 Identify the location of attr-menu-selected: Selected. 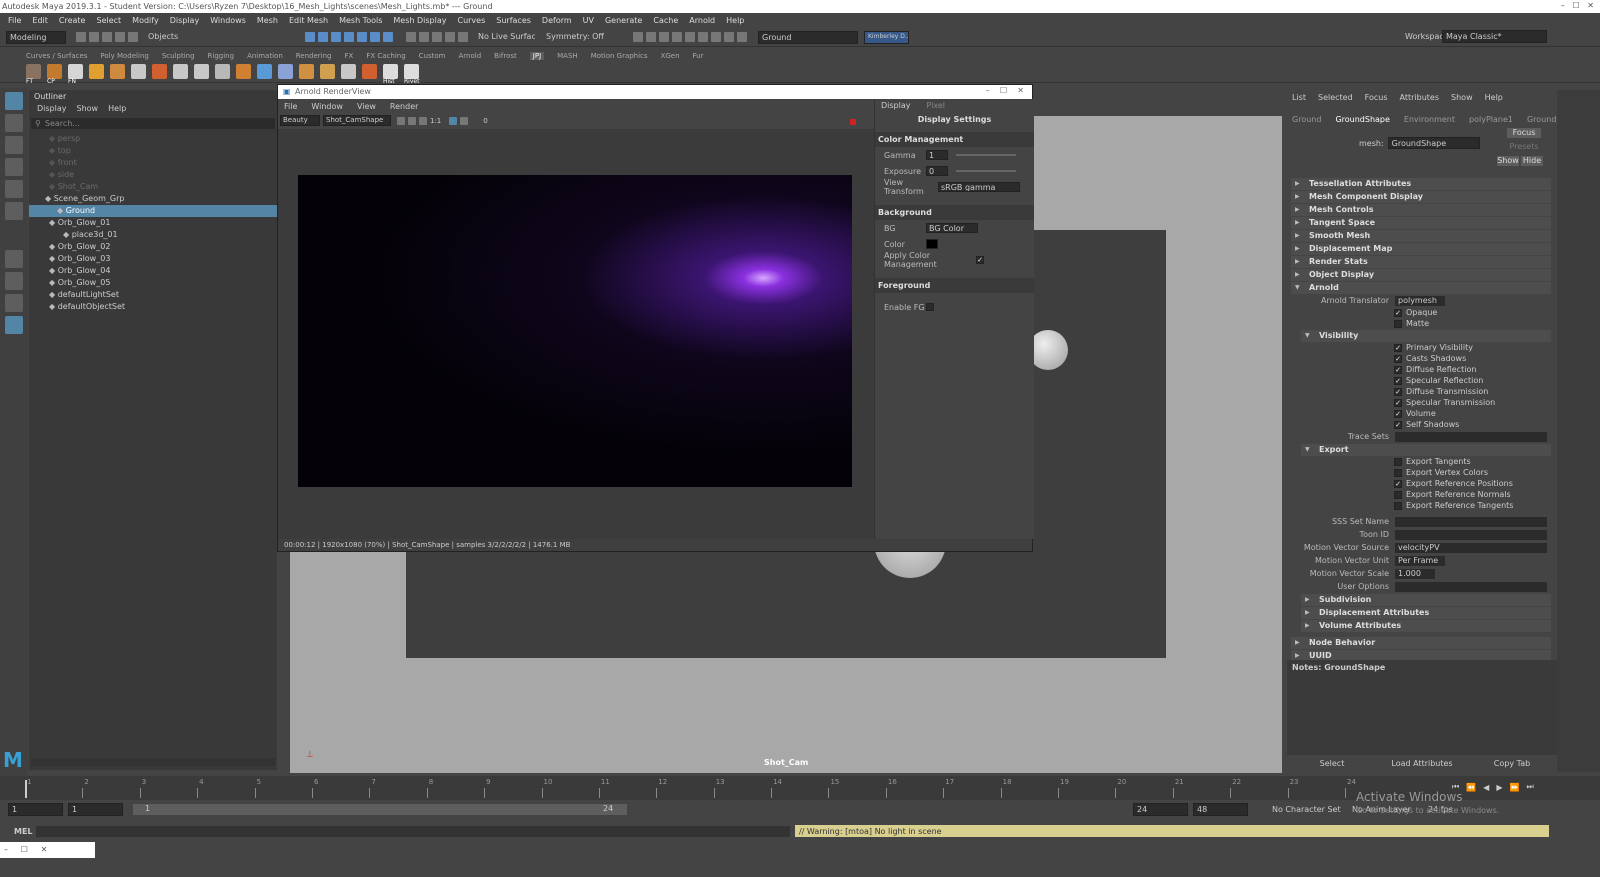
(1335, 97).